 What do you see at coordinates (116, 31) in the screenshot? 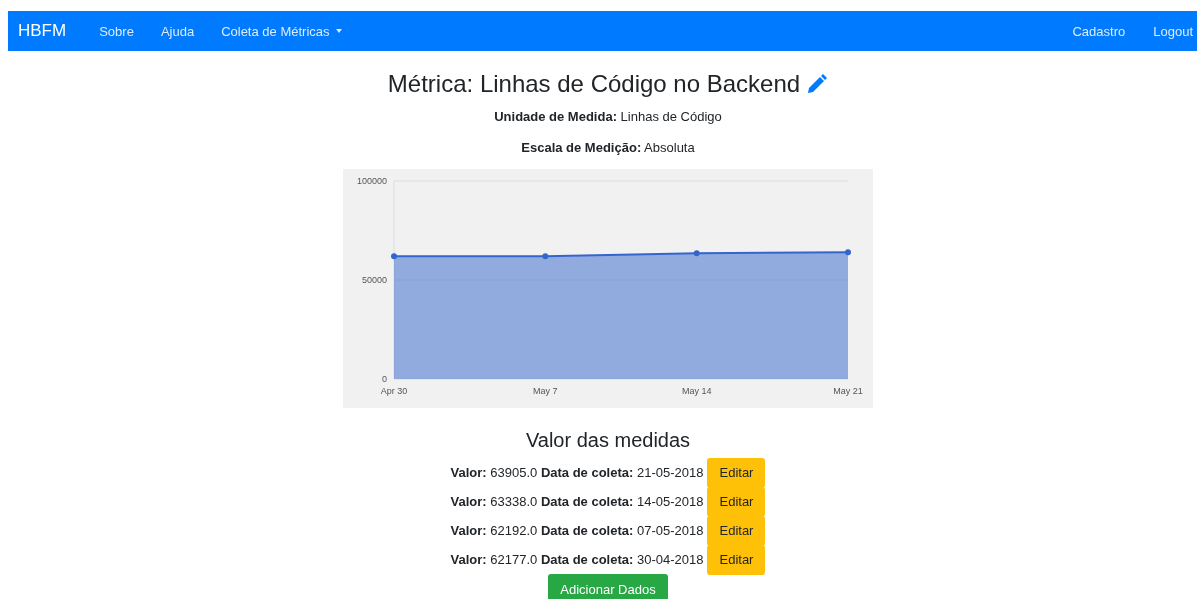
I see `nav-link: Sobre` at bounding box center [116, 31].